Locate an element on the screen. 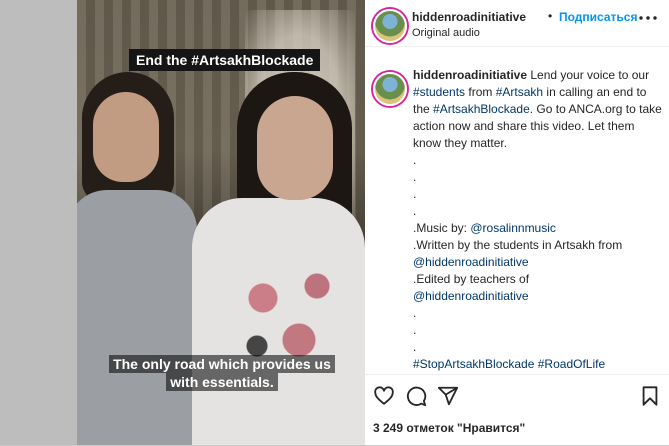  sweater-print is located at coordinates (287, 310).